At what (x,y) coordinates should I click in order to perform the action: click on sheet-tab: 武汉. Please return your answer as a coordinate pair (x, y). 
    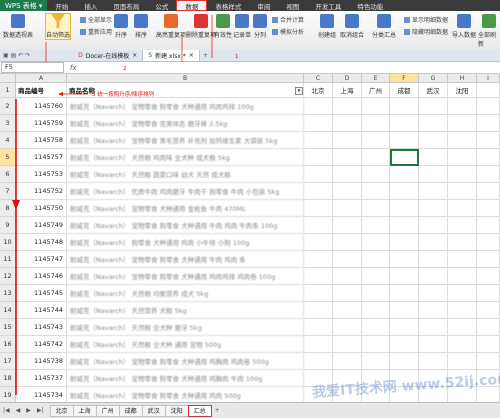
    Looking at the image, I should click on (153, 410).